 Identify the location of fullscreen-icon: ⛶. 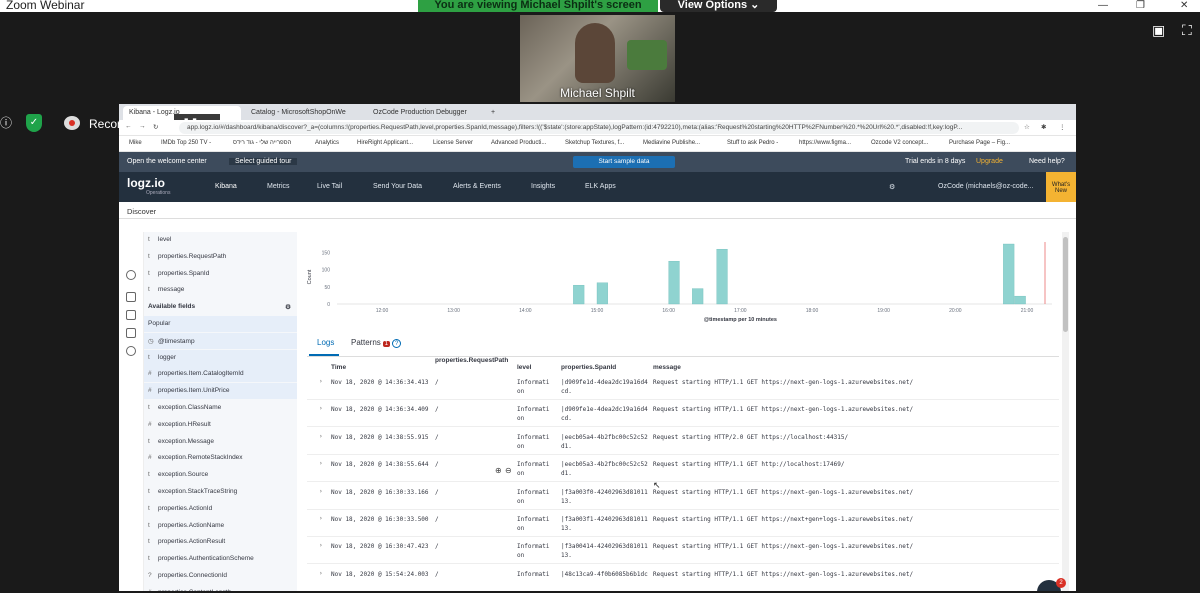
(1187, 30).